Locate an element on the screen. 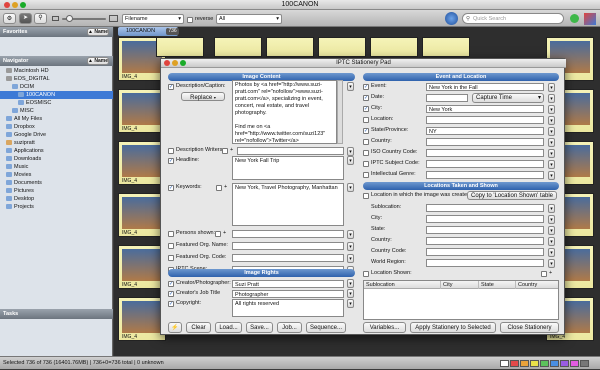  city-checkbox: ✓ is located at coordinates (366, 109).